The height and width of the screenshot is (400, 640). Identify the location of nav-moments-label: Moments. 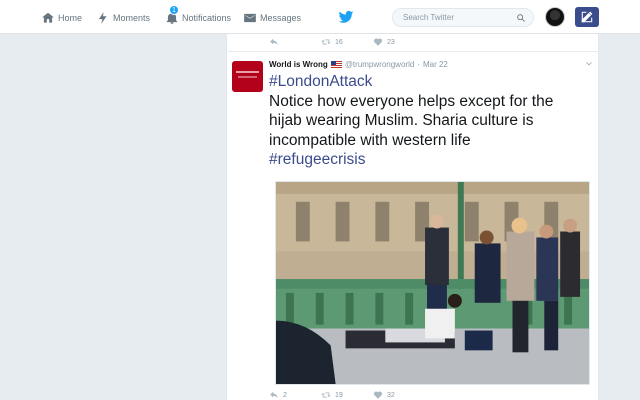
(132, 18).